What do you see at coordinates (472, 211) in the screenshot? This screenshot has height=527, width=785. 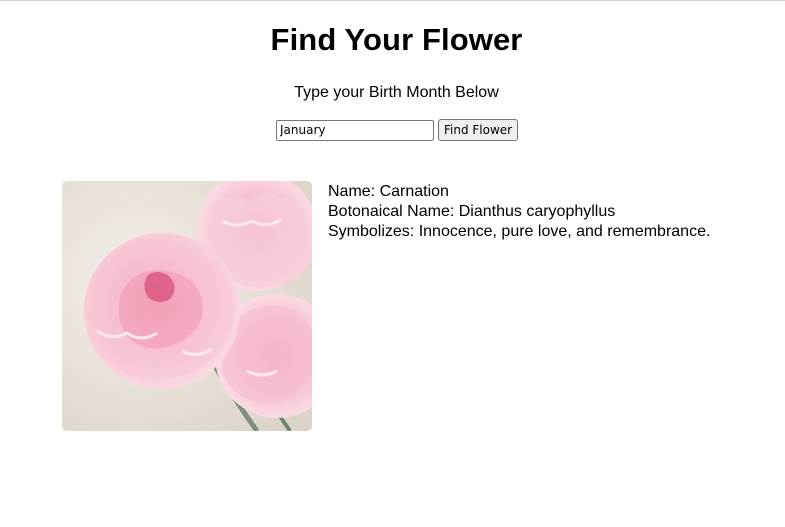 I see `flower-botanical-name: Botonaical Name: Dianthus caryophyllus` at bounding box center [472, 211].